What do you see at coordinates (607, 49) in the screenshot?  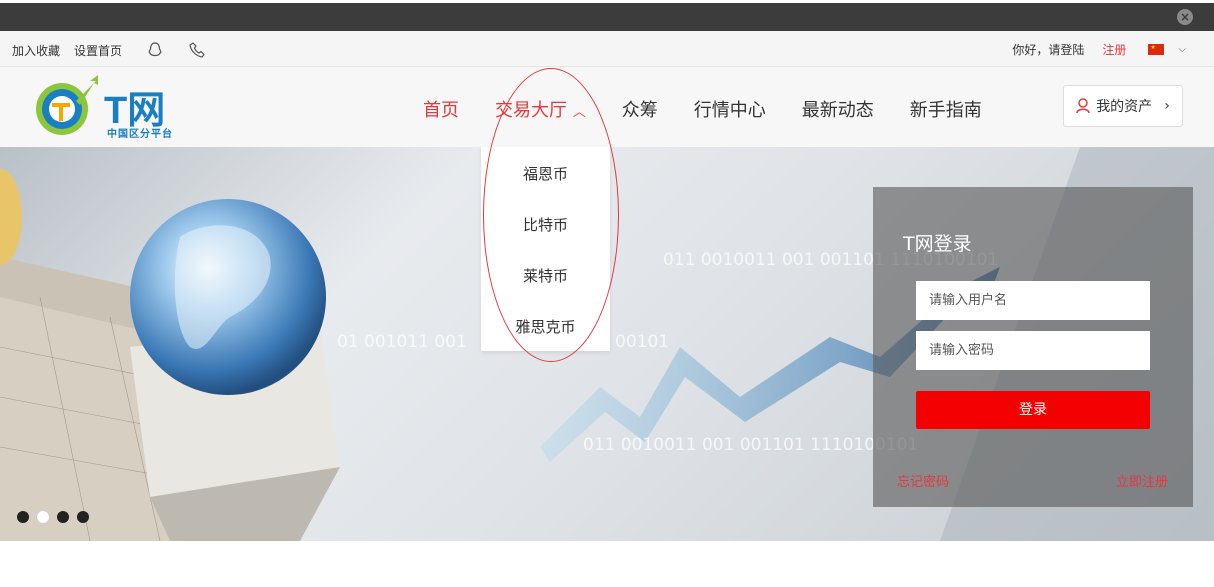 I see `utility-bar: 加入收藏 设置首页 你好，请登陆 注册 ⌵` at bounding box center [607, 49].